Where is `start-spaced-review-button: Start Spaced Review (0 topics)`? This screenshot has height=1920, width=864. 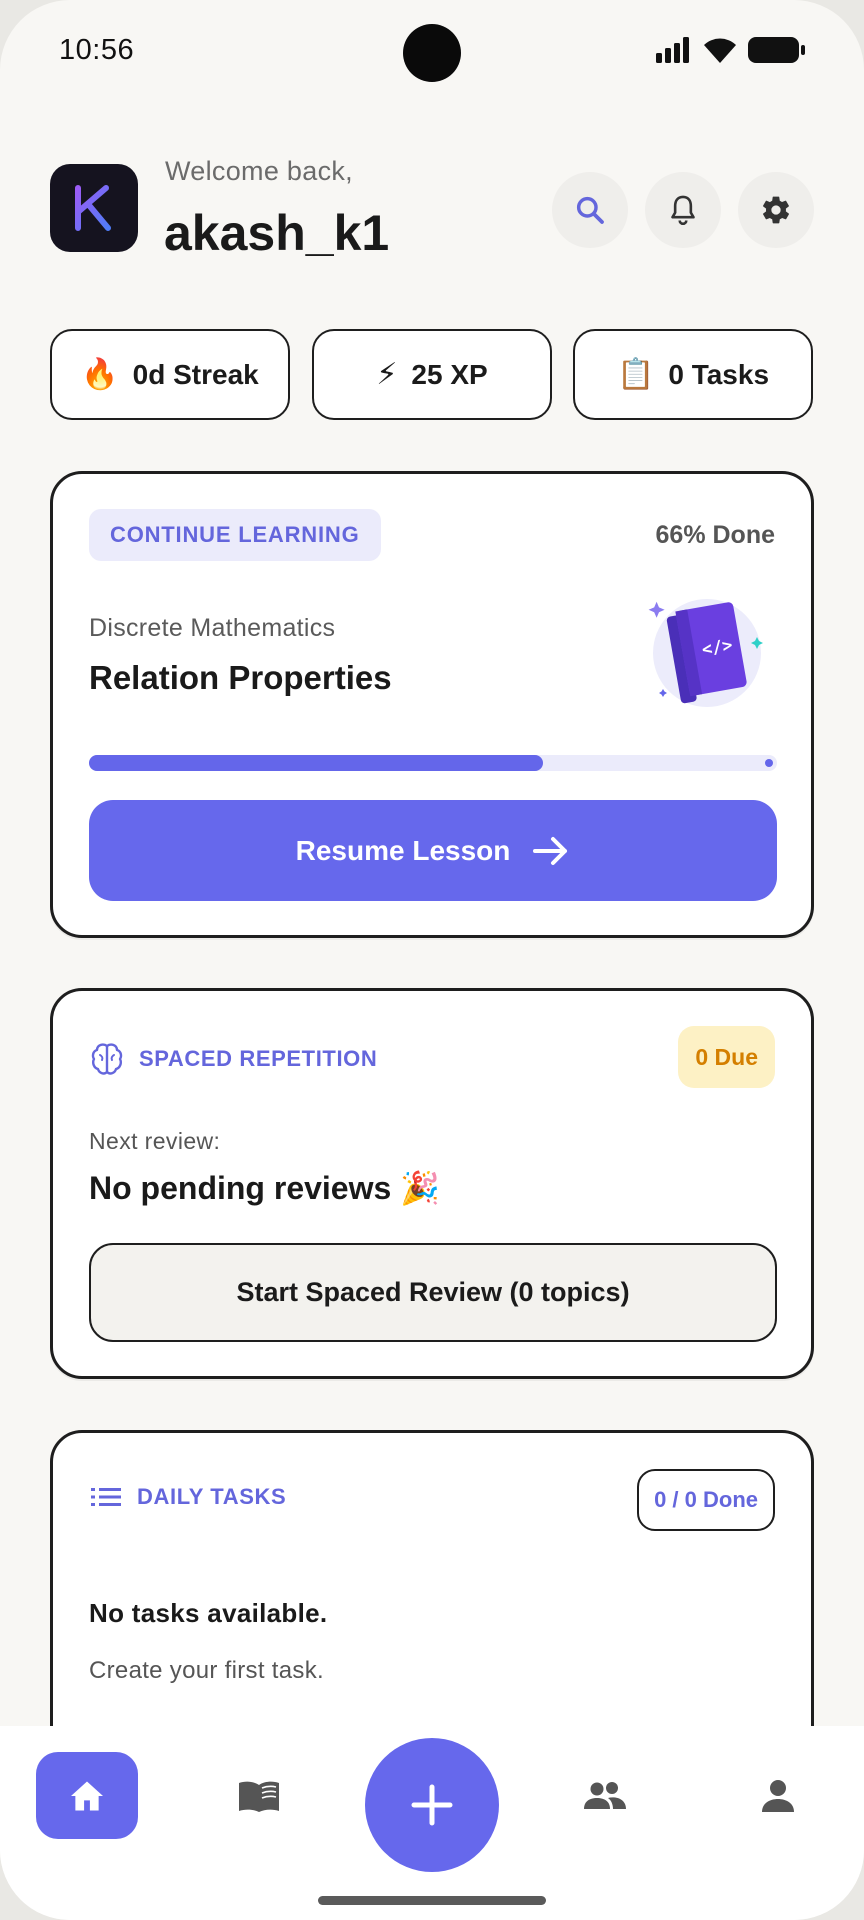 start-spaced-review-button: Start Spaced Review (0 topics) is located at coordinates (433, 1292).